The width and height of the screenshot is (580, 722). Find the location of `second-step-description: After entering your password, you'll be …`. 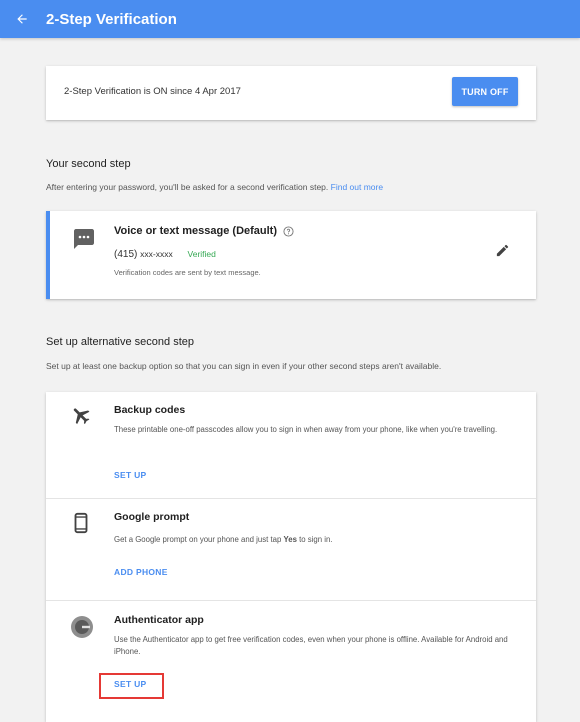

second-step-description: After entering your password, you'll be … is located at coordinates (214, 187).